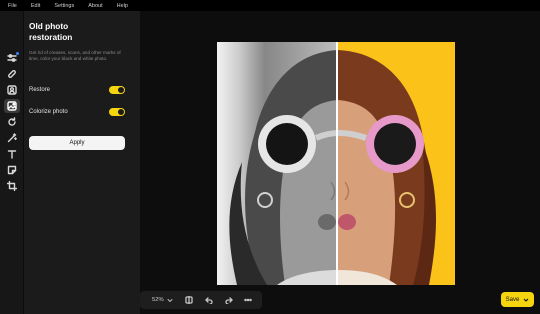  I want to click on text-icon, so click(12, 154).